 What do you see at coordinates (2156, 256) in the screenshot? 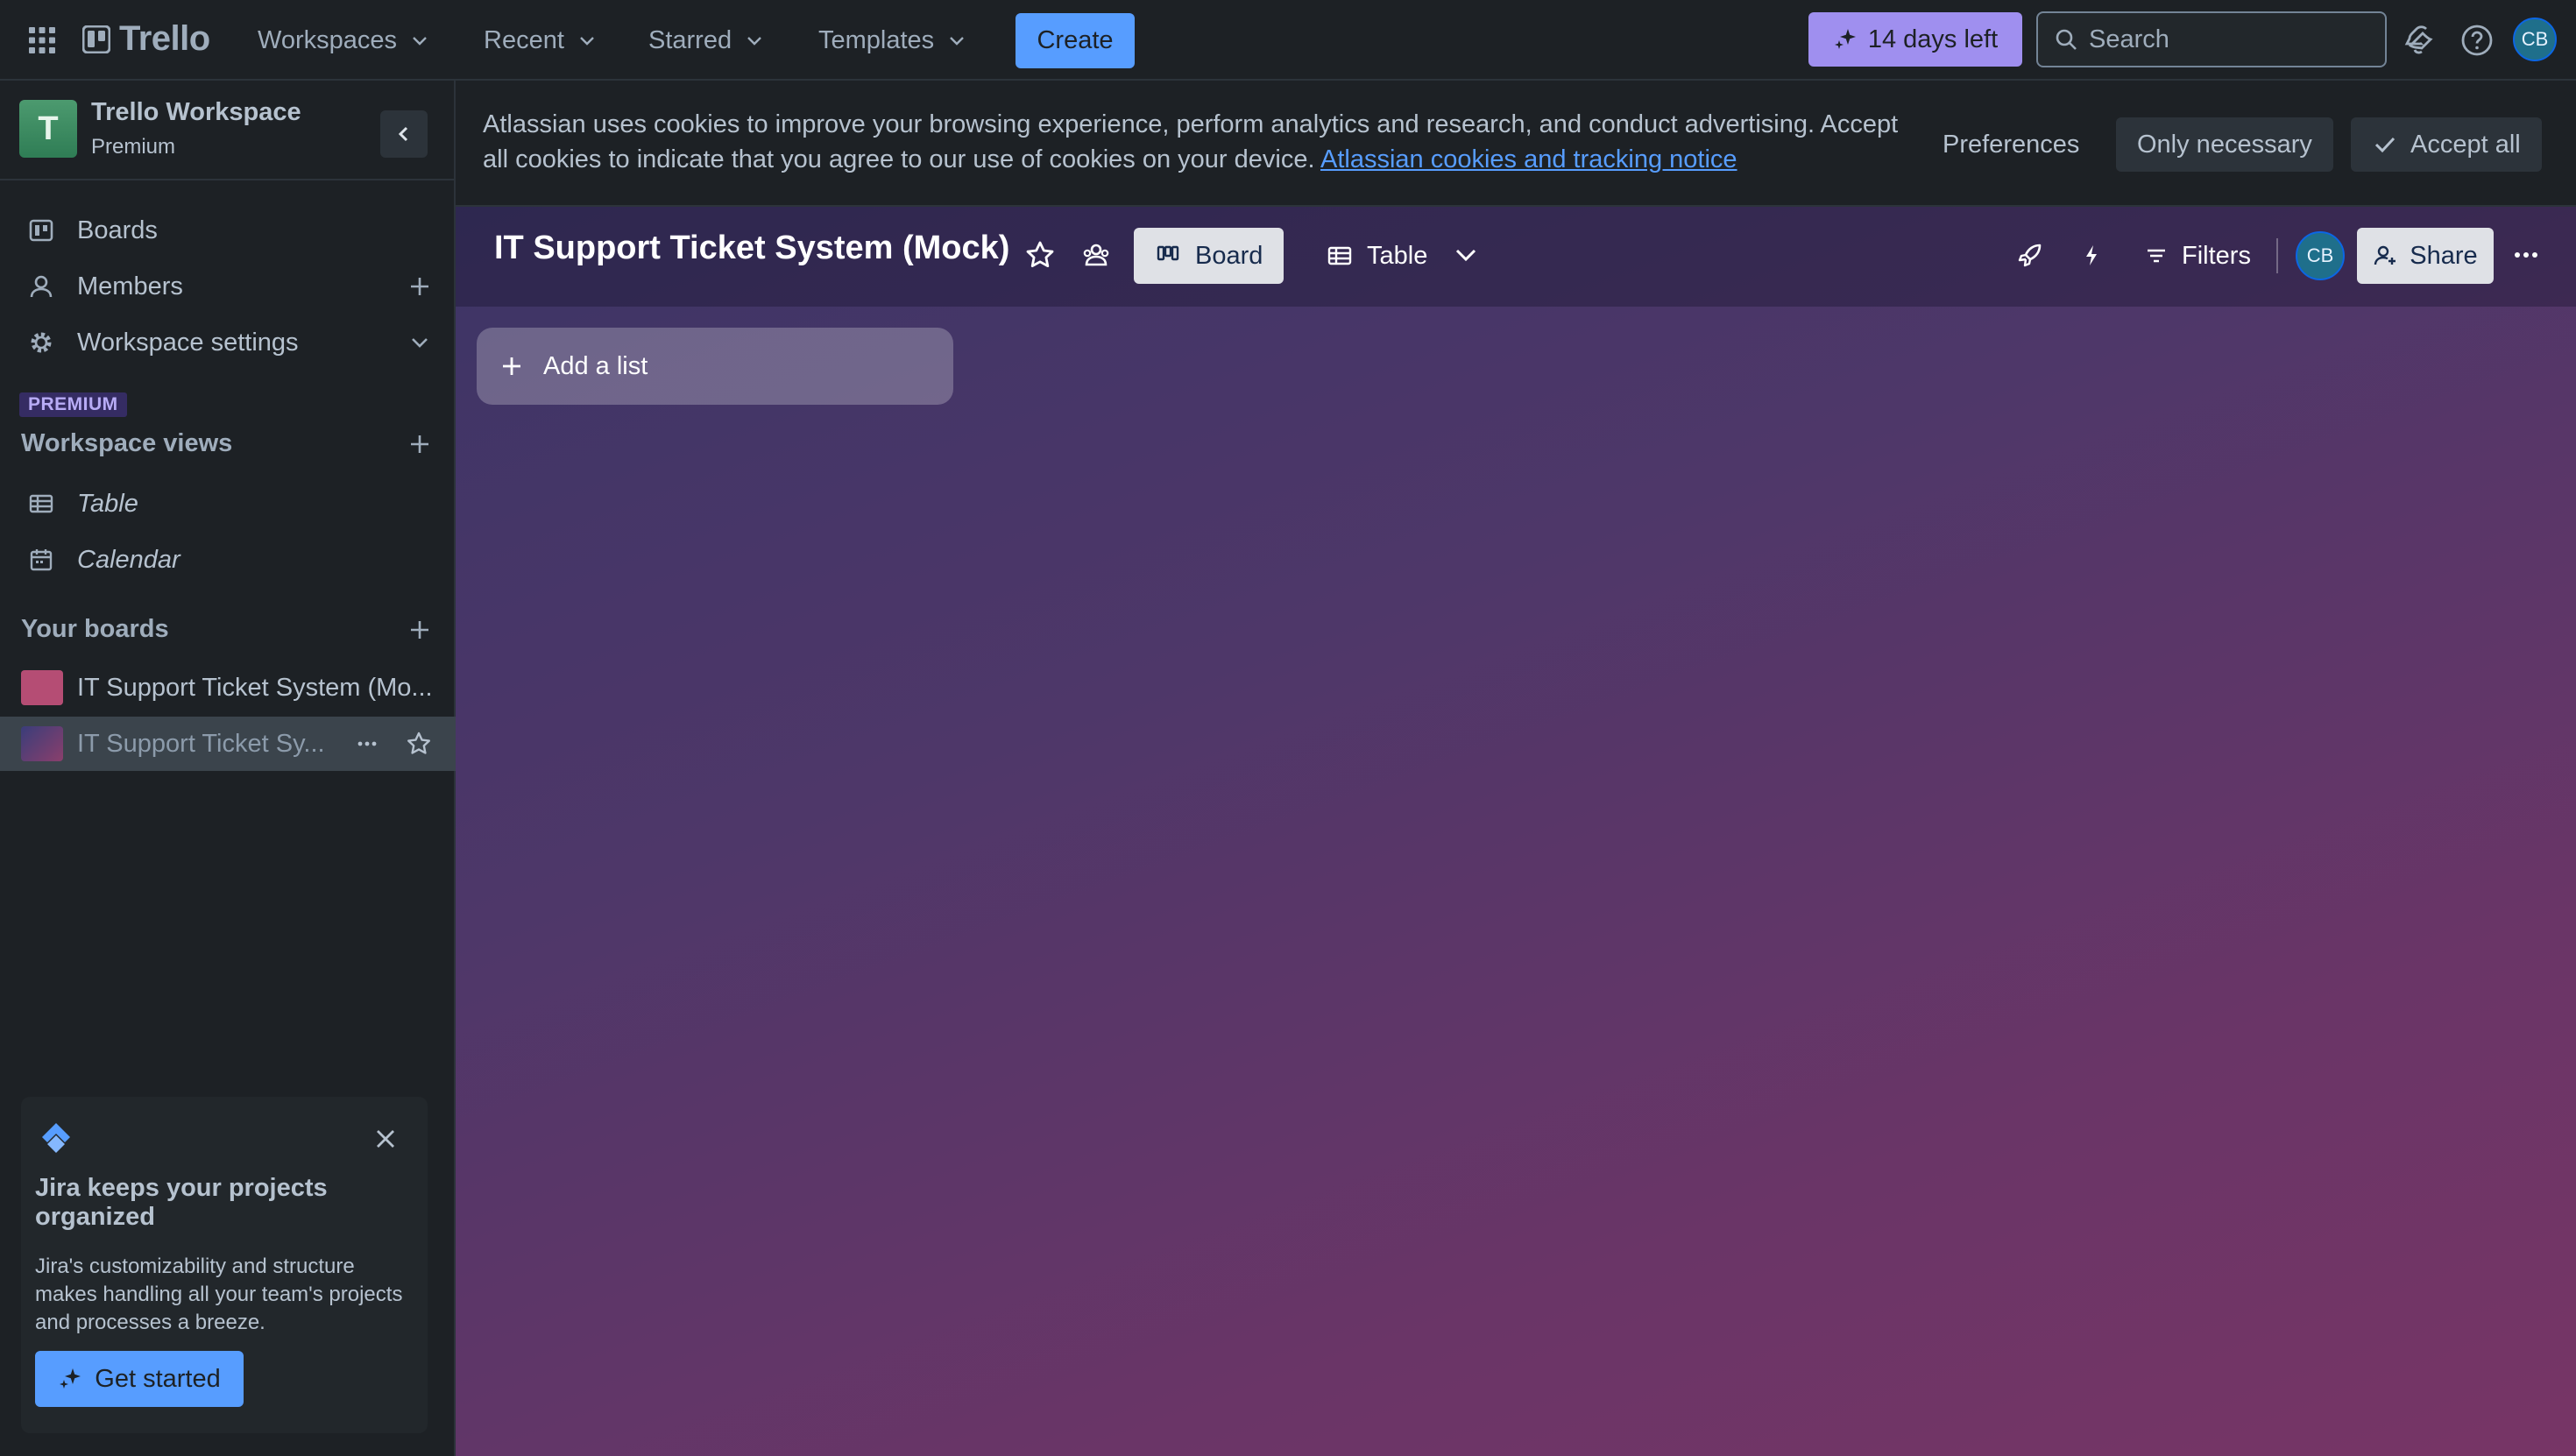
I see `filter-icon` at bounding box center [2156, 256].